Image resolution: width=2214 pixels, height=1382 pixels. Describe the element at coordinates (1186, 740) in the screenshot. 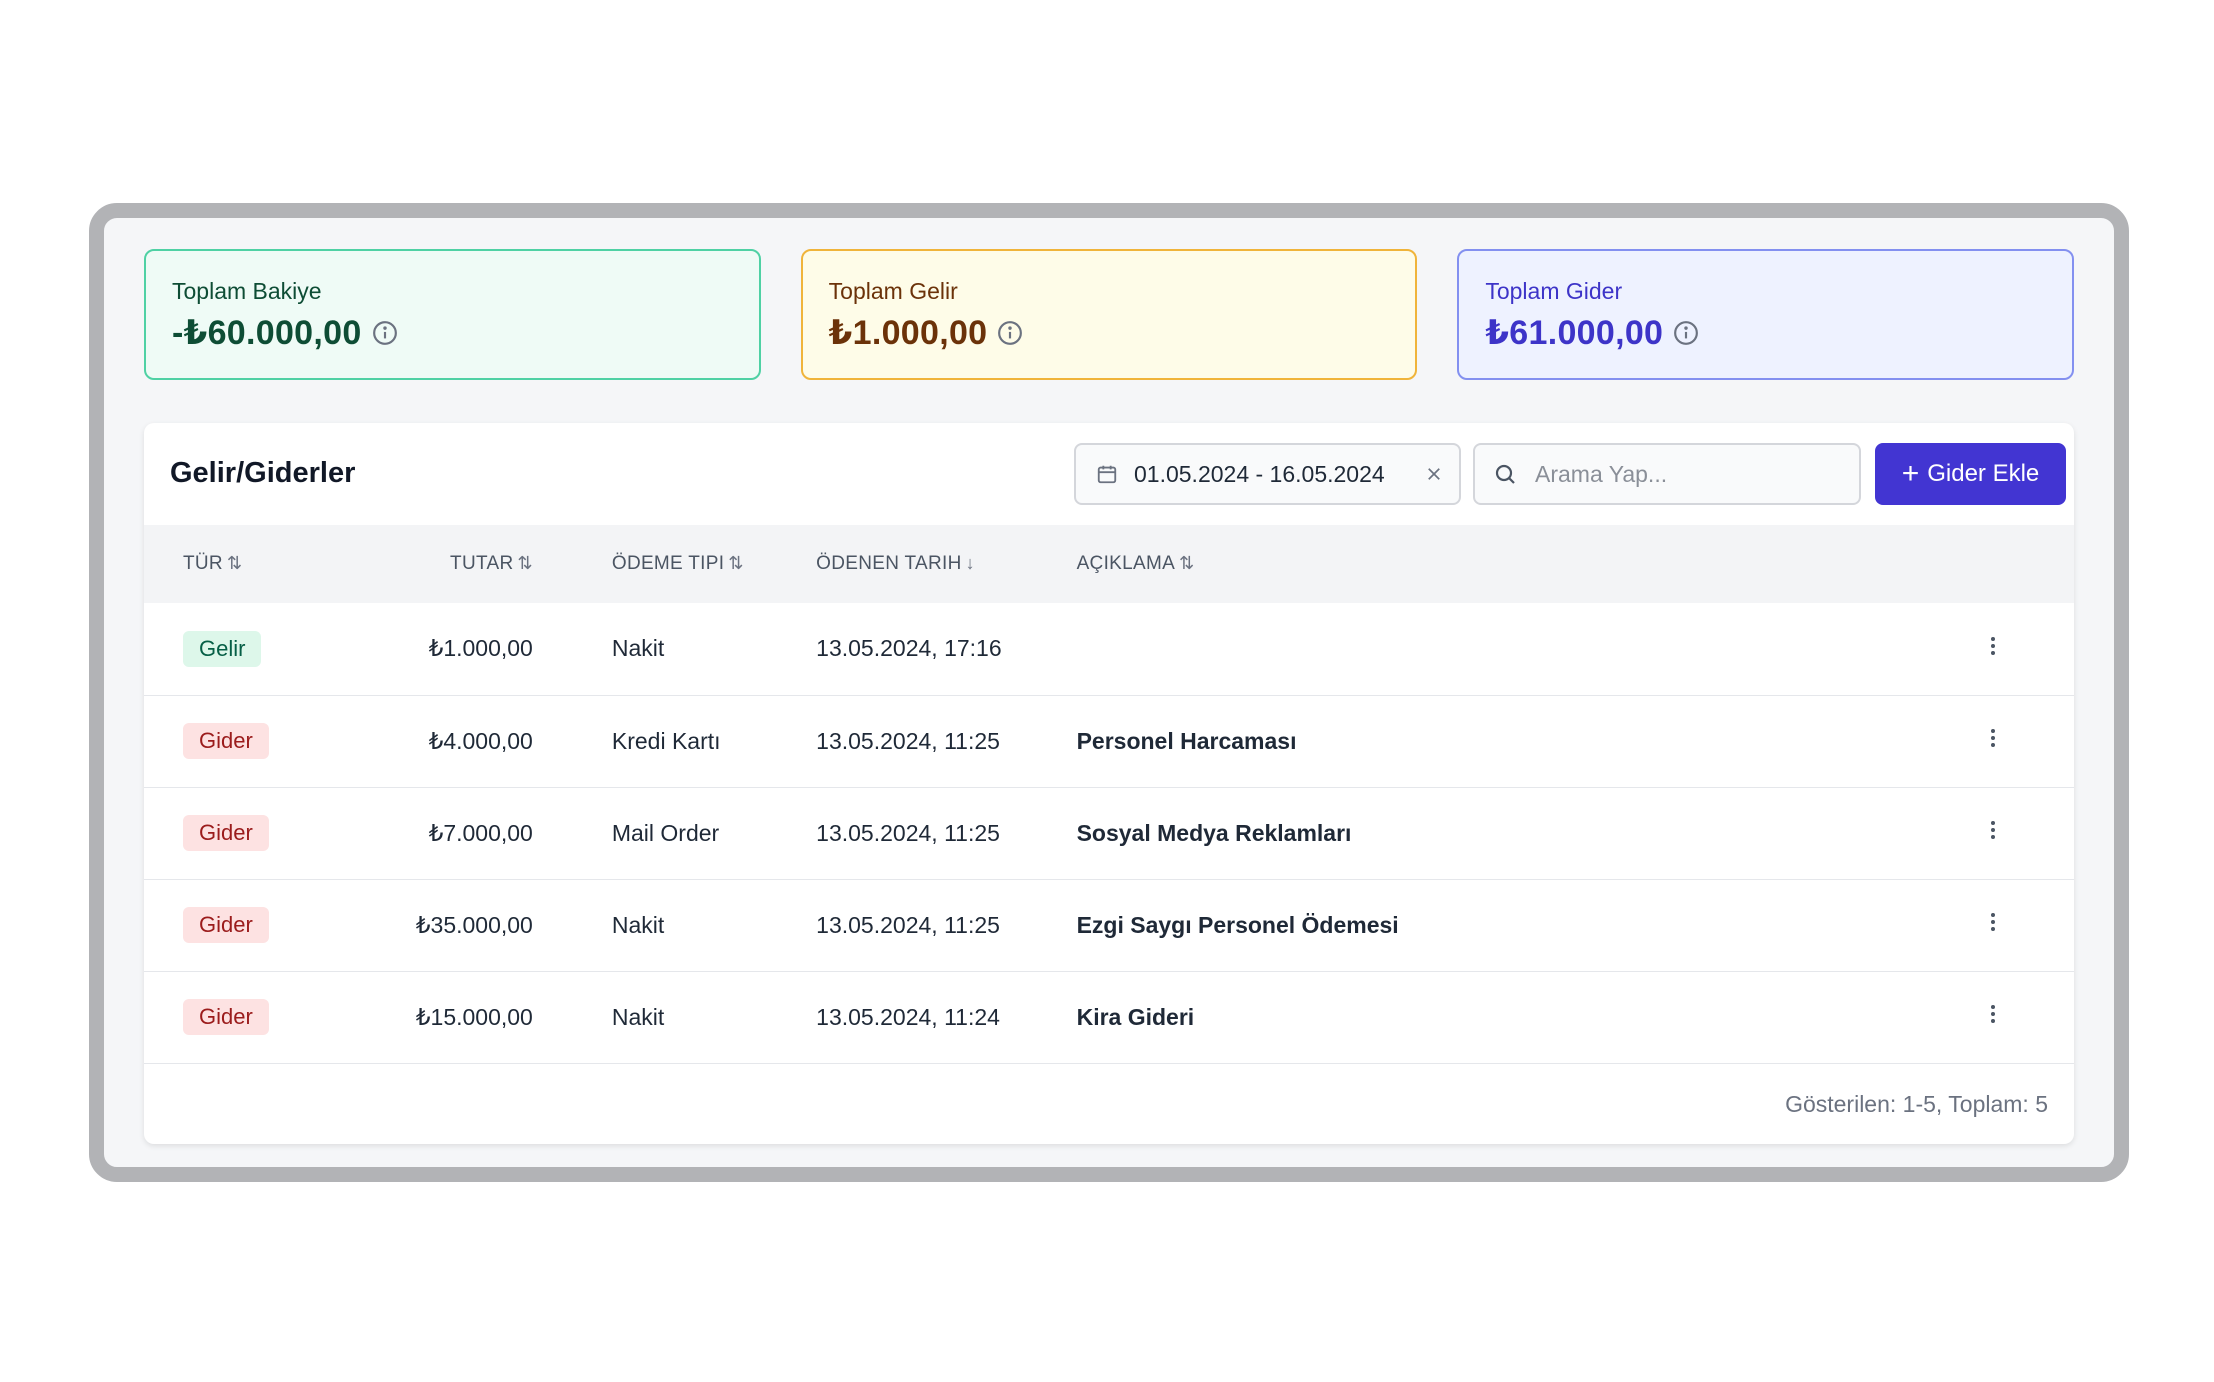

I see `description-cell: Personel Harcaması` at that location.